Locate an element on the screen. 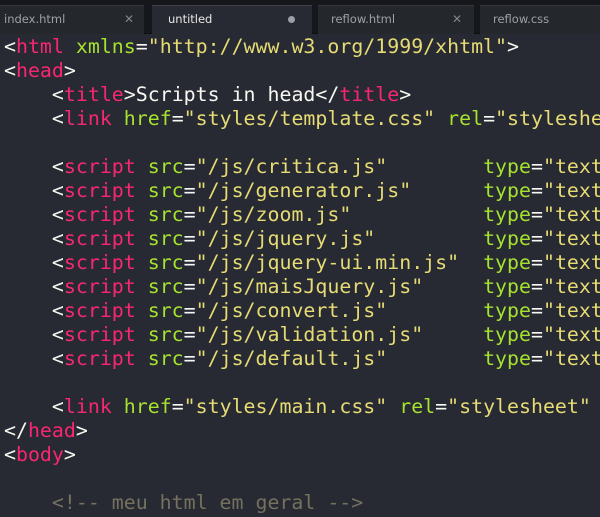 The image size is (600, 517). code-line: <script src="/js/jquery.js" type="text is located at coordinates (302, 239).